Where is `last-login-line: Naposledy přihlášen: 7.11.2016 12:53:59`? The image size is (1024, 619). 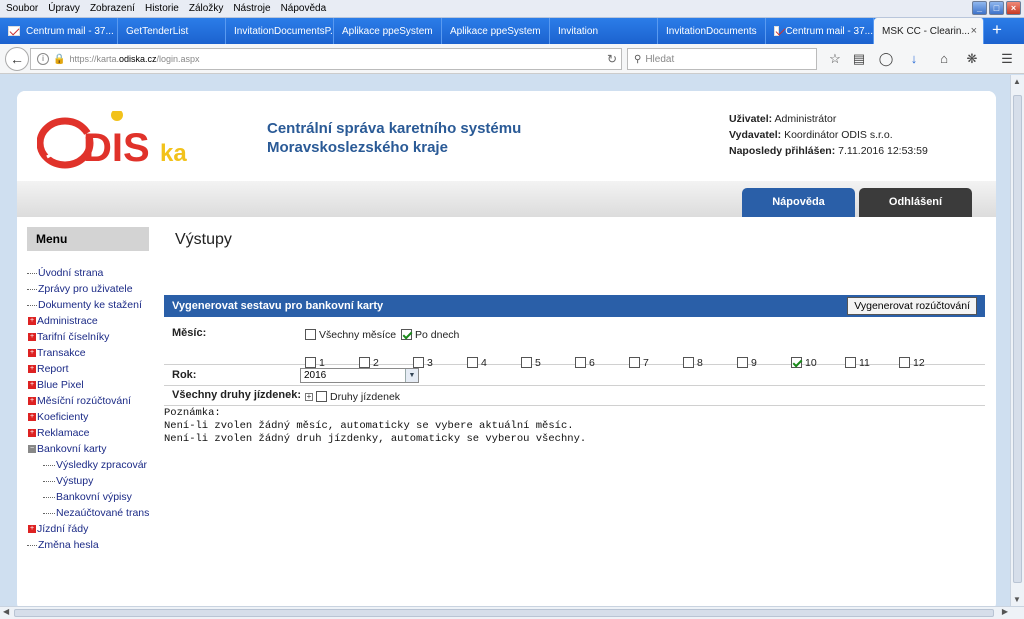 last-login-line: Naposledy přihlášen: 7.11.2016 12:53:59 is located at coordinates (828, 151).